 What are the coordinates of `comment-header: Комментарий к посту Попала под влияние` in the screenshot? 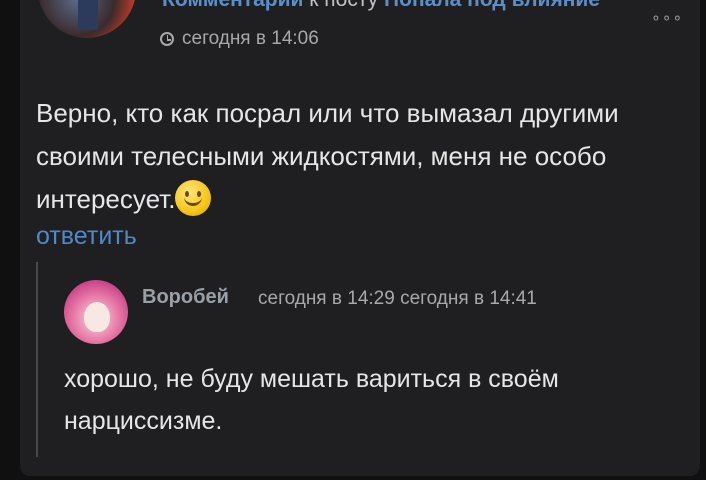 It's located at (381, 6).